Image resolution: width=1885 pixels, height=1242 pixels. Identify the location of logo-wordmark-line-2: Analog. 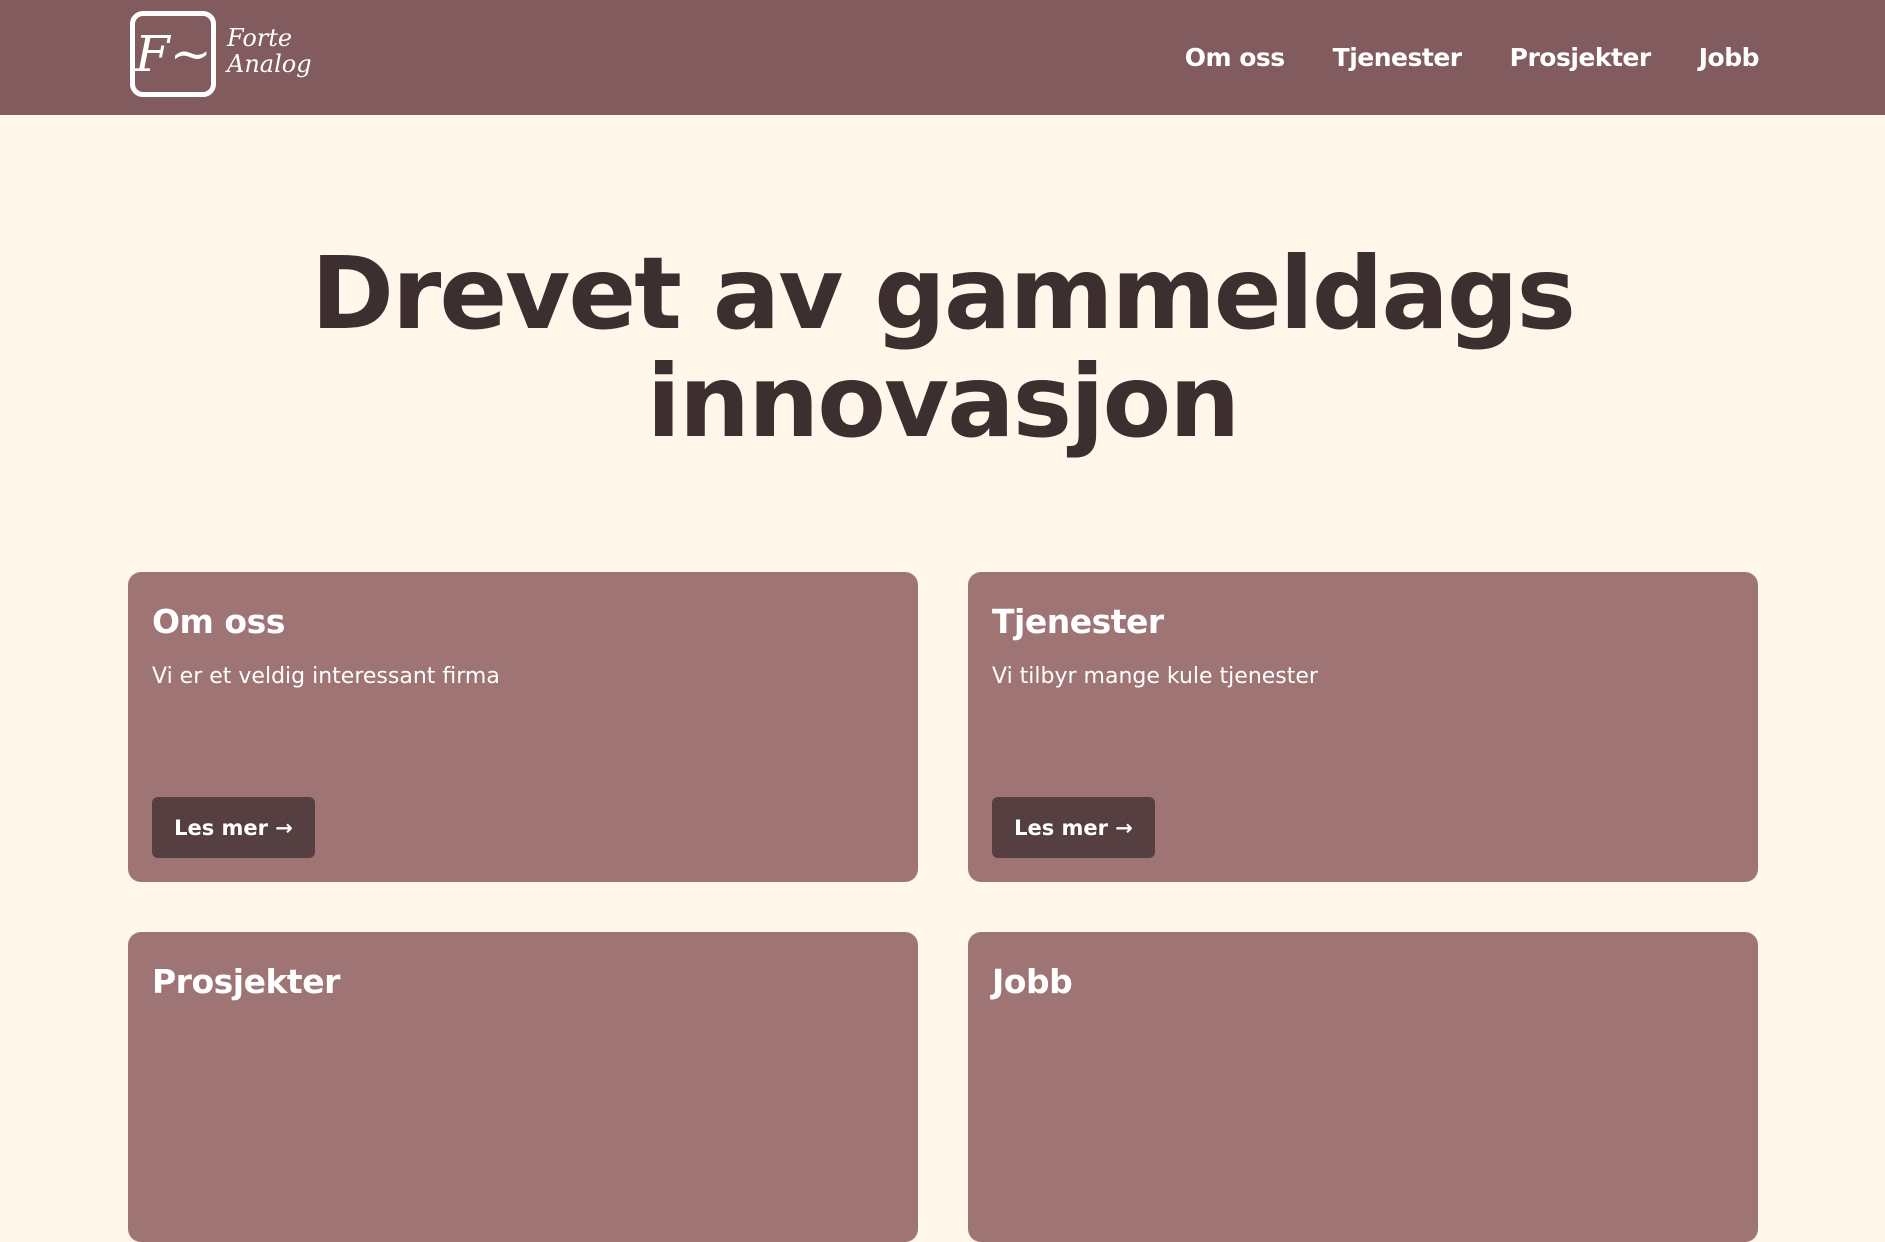
(269, 64).